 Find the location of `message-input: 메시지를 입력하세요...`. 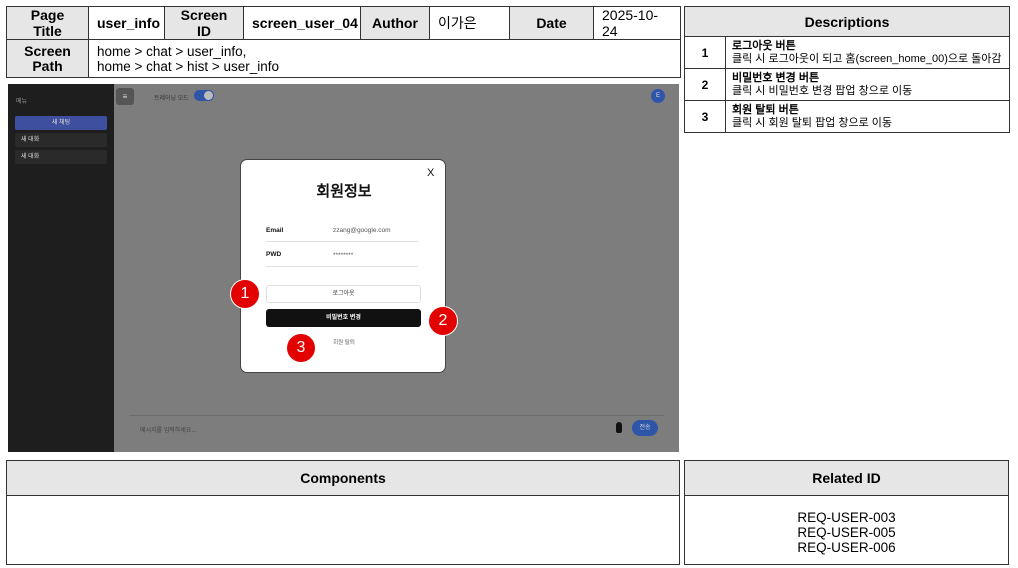

message-input: 메시지를 입력하세요... is located at coordinates (168, 429).